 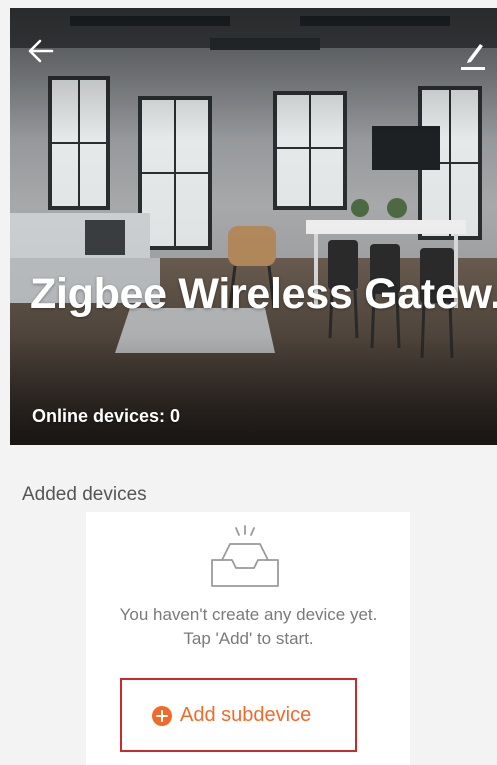 I want to click on empty-inbox-icon, so click(x=245, y=556).